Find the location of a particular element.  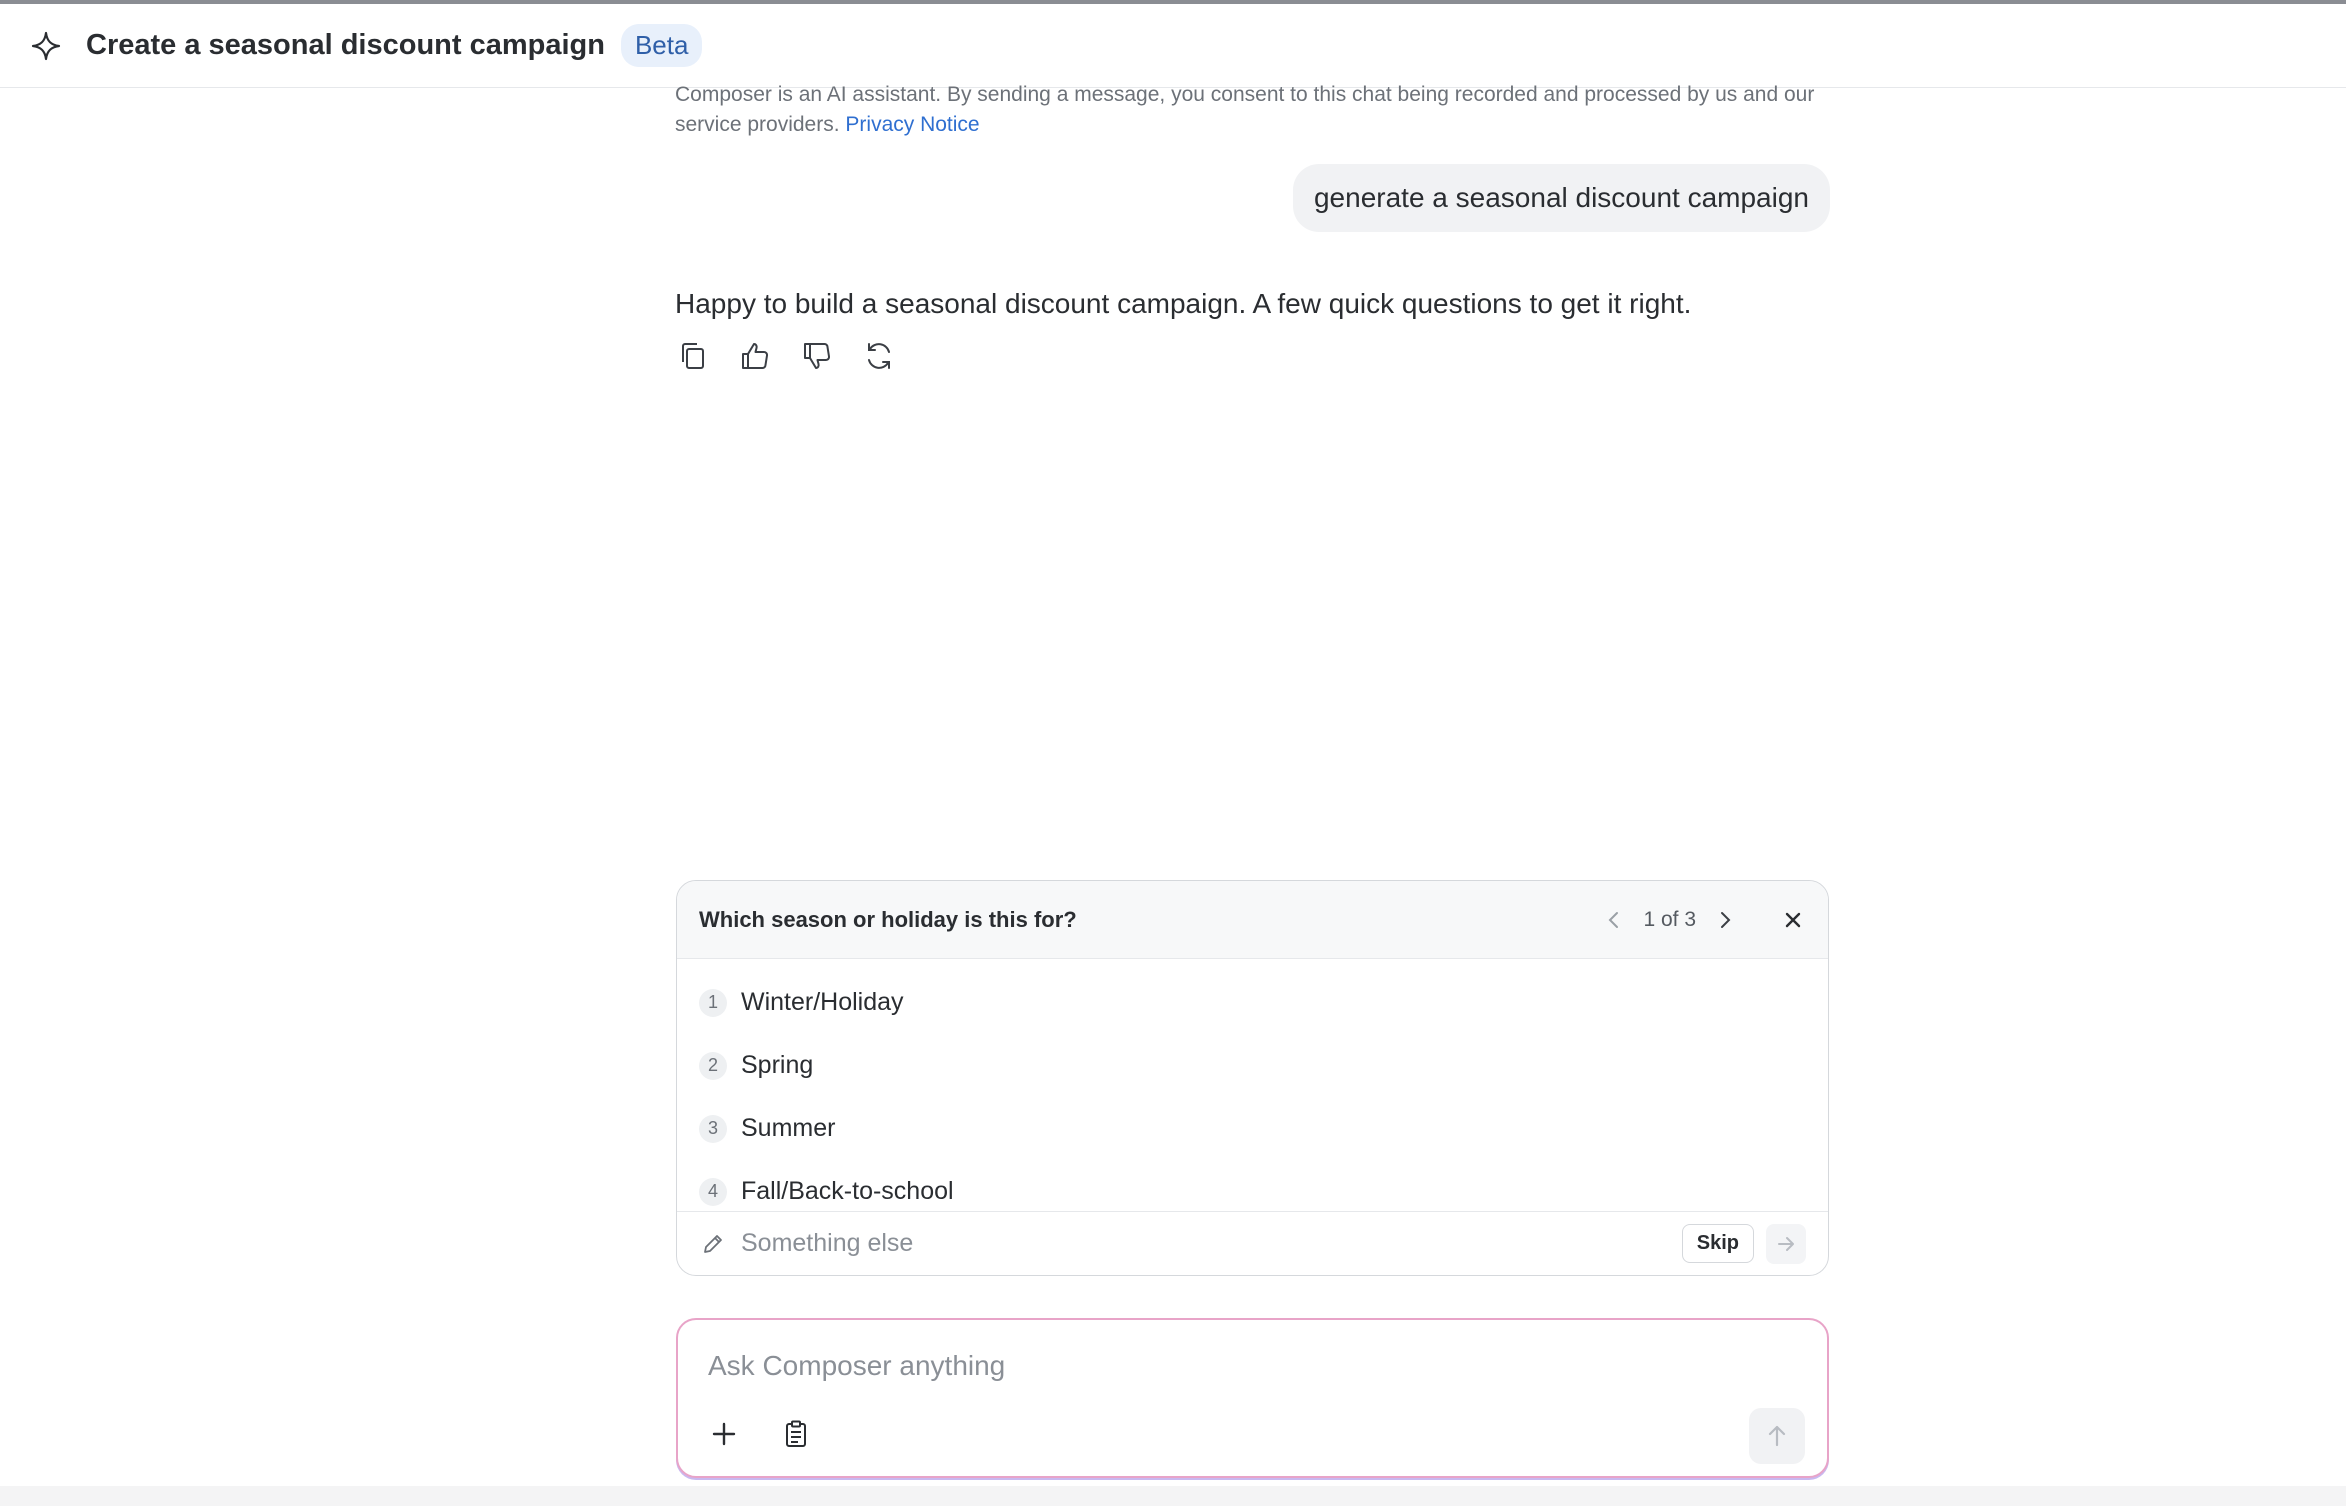

option-number: 1 is located at coordinates (713, 1002).